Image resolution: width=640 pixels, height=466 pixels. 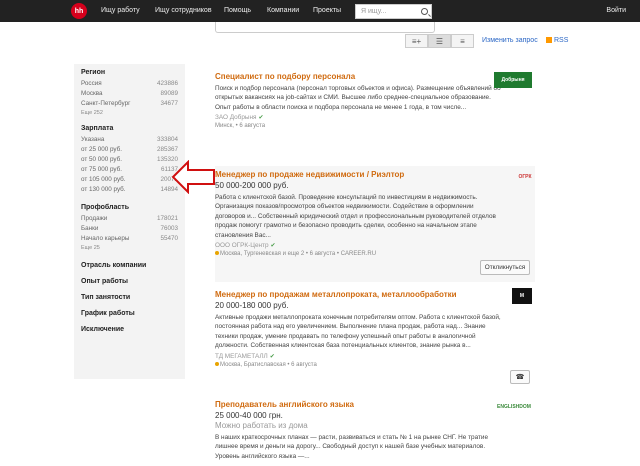 I want to click on rss-icon, so click(x=549, y=40).